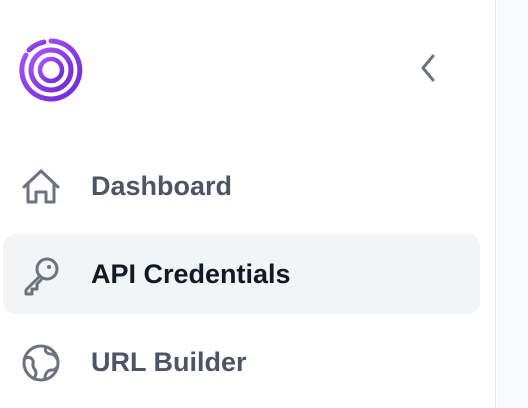  I want to click on sidebar-item-label: Dashboard, so click(162, 186).